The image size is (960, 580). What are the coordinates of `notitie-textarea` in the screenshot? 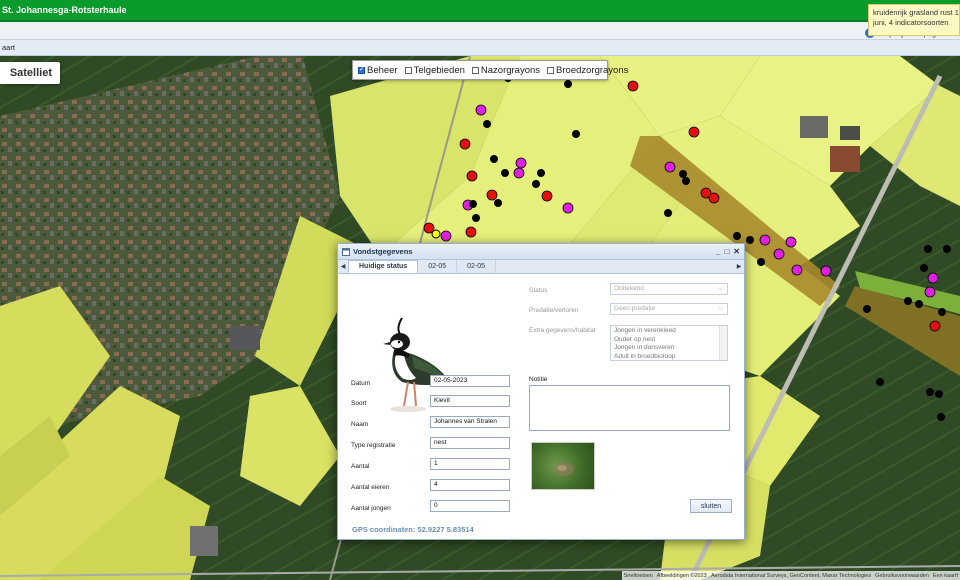 It's located at (629, 408).